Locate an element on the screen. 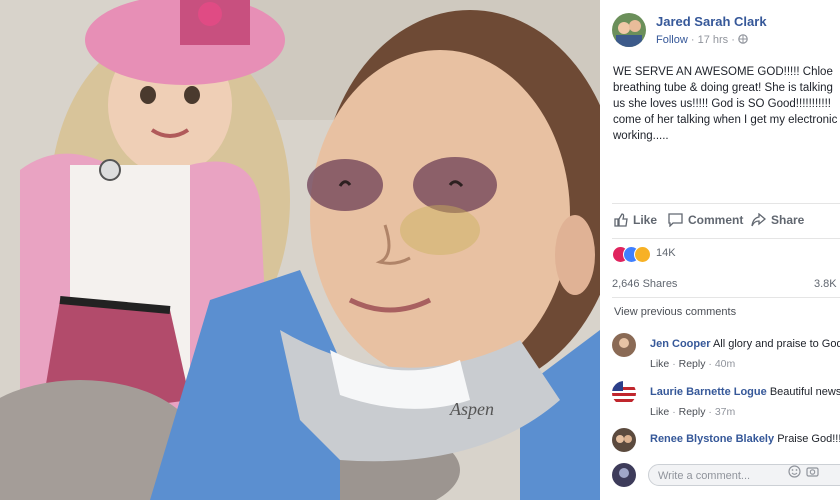 This screenshot has width=840, height=500. comment-text: Renee Blystone Blakely Praise God!!! is located at coordinates (745, 439).